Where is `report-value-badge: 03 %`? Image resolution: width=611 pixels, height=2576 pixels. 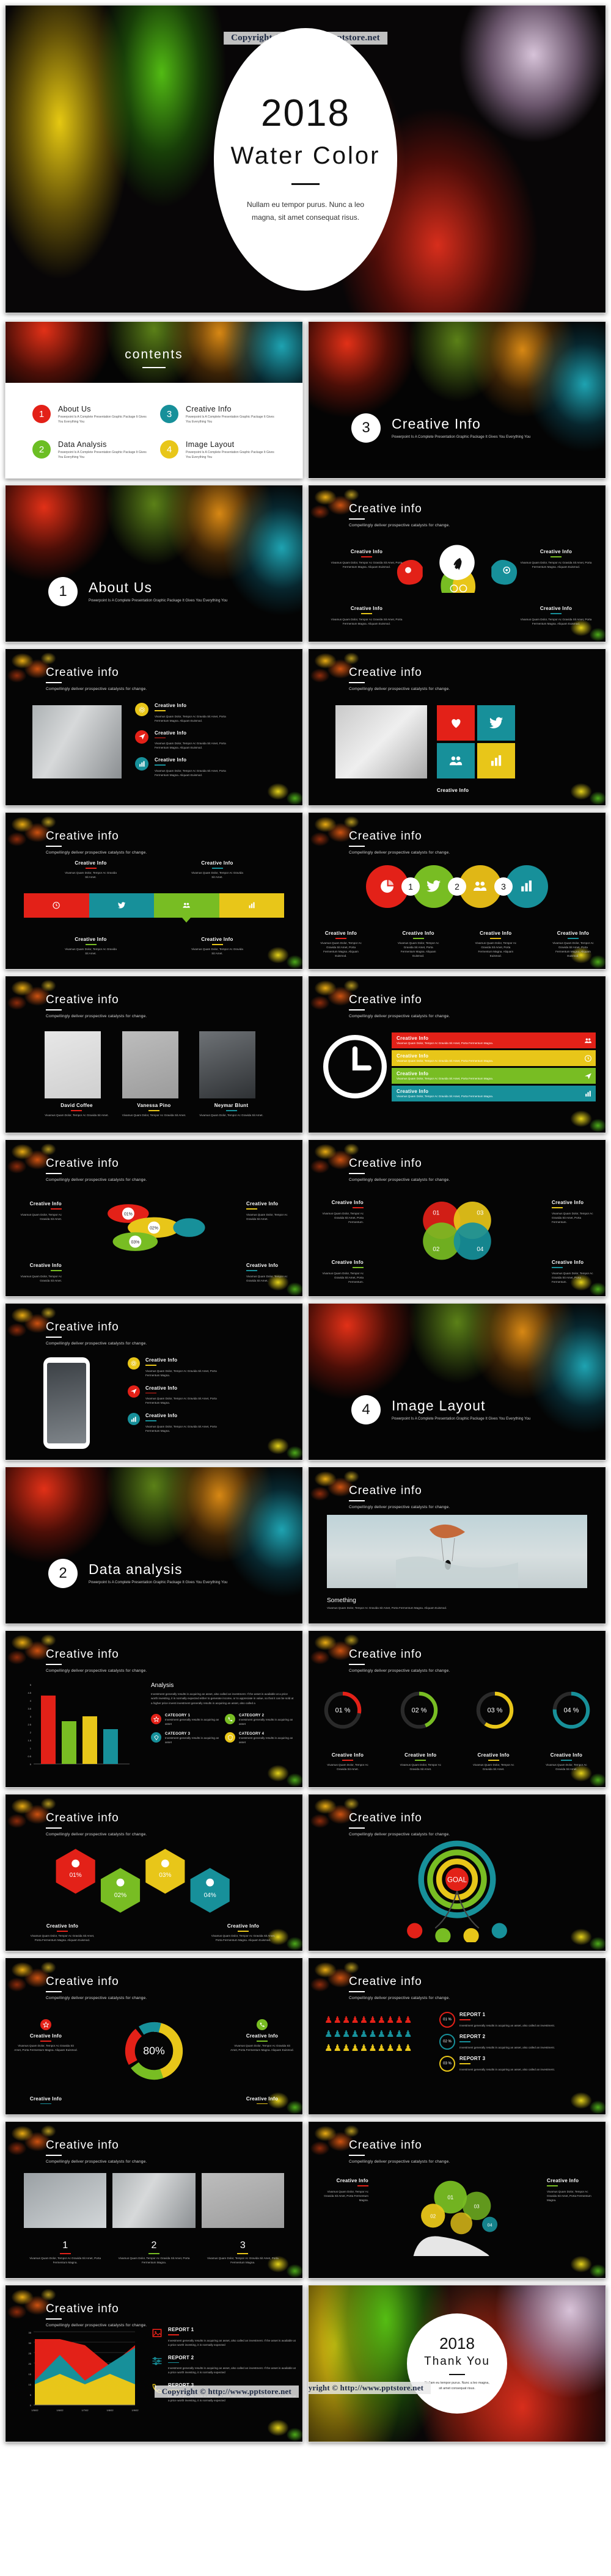
report-value-badge: 03 % is located at coordinates (447, 2064).